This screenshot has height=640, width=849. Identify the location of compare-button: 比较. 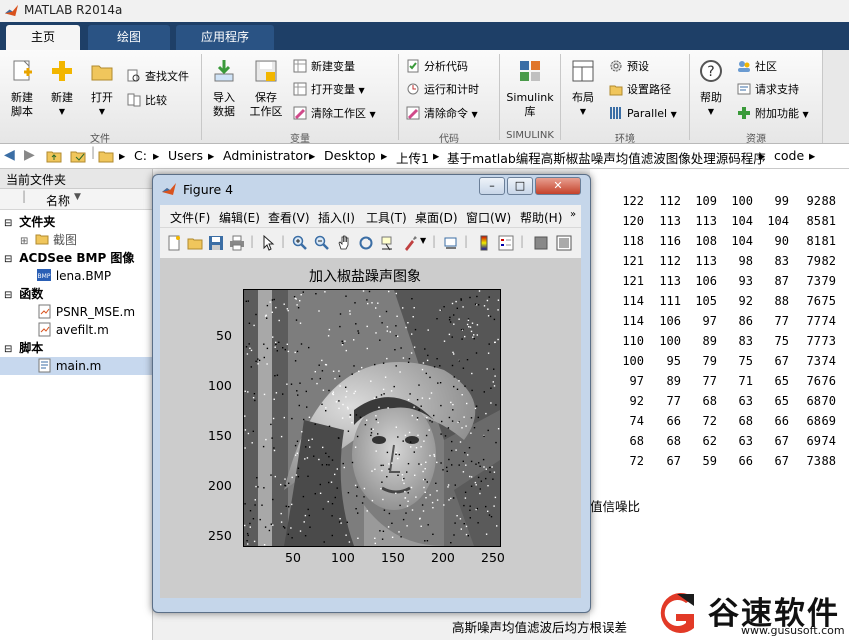
(147, 101).